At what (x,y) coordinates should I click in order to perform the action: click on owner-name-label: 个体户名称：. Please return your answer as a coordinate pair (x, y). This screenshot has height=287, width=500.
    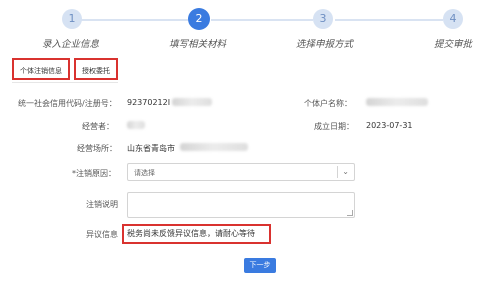
    Looking at the image, I should click on (328, 103).